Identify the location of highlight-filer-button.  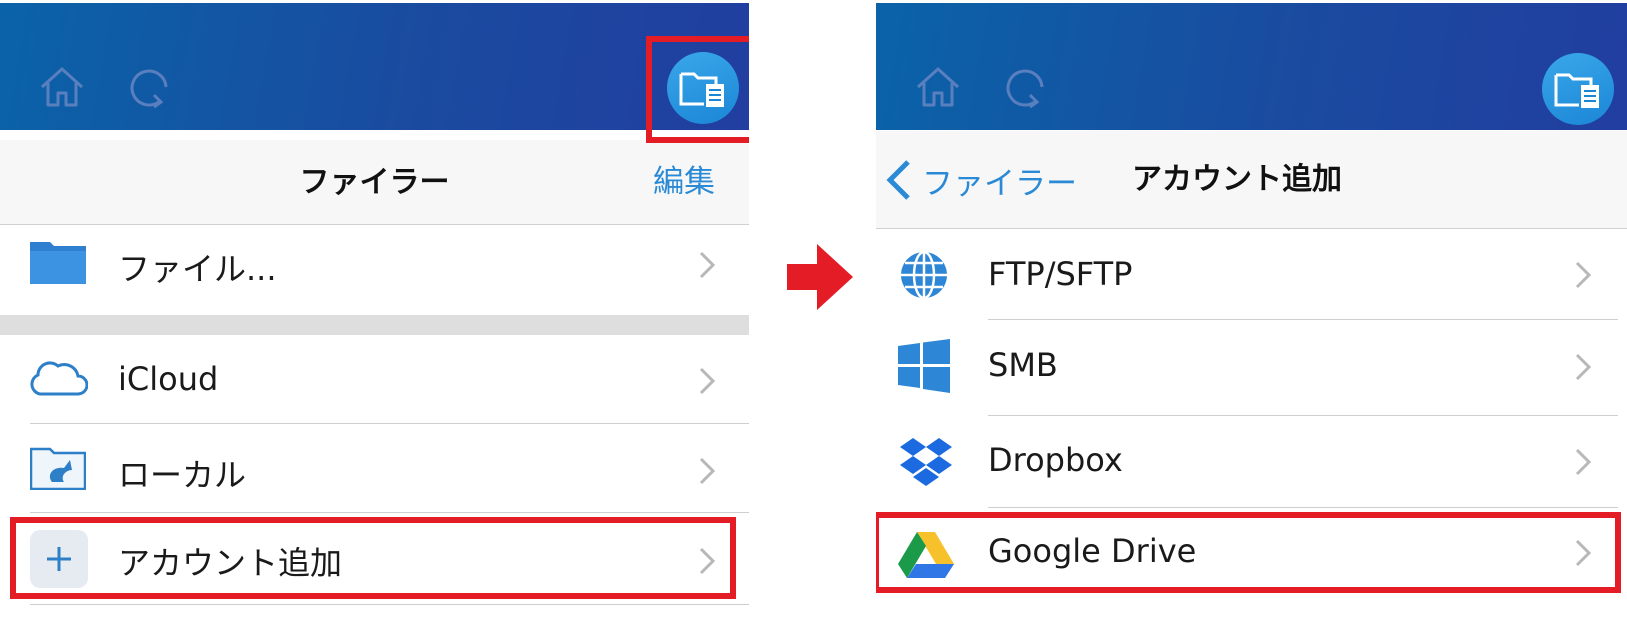
(697, 89).